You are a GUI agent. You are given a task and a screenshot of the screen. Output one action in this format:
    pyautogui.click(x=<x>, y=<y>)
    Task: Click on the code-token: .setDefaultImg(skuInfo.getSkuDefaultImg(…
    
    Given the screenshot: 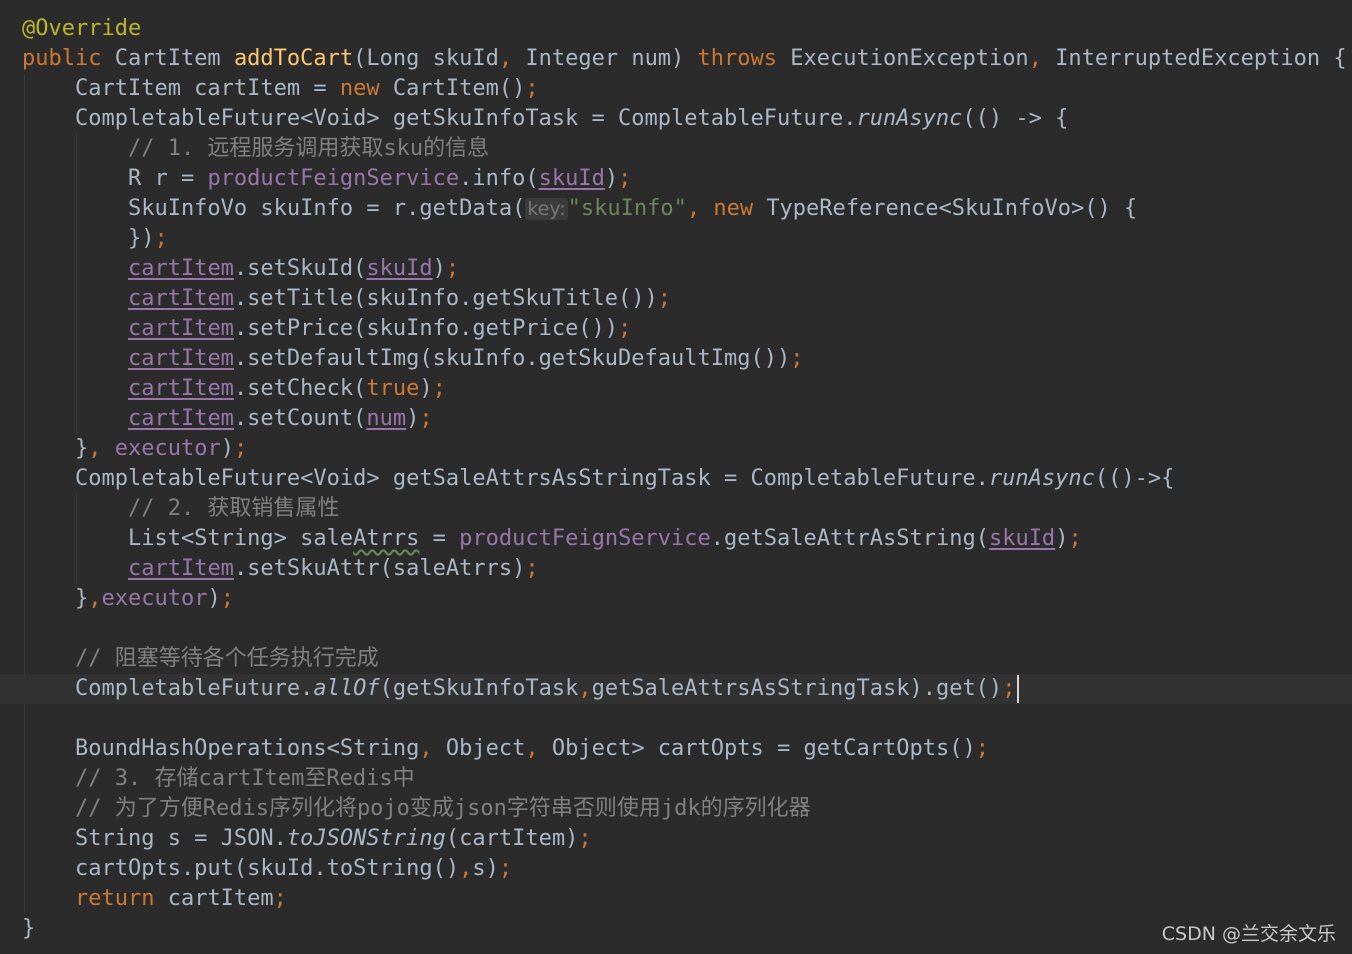 What is the action you would take?
    pyautogui.click(x=512, y=358)
    